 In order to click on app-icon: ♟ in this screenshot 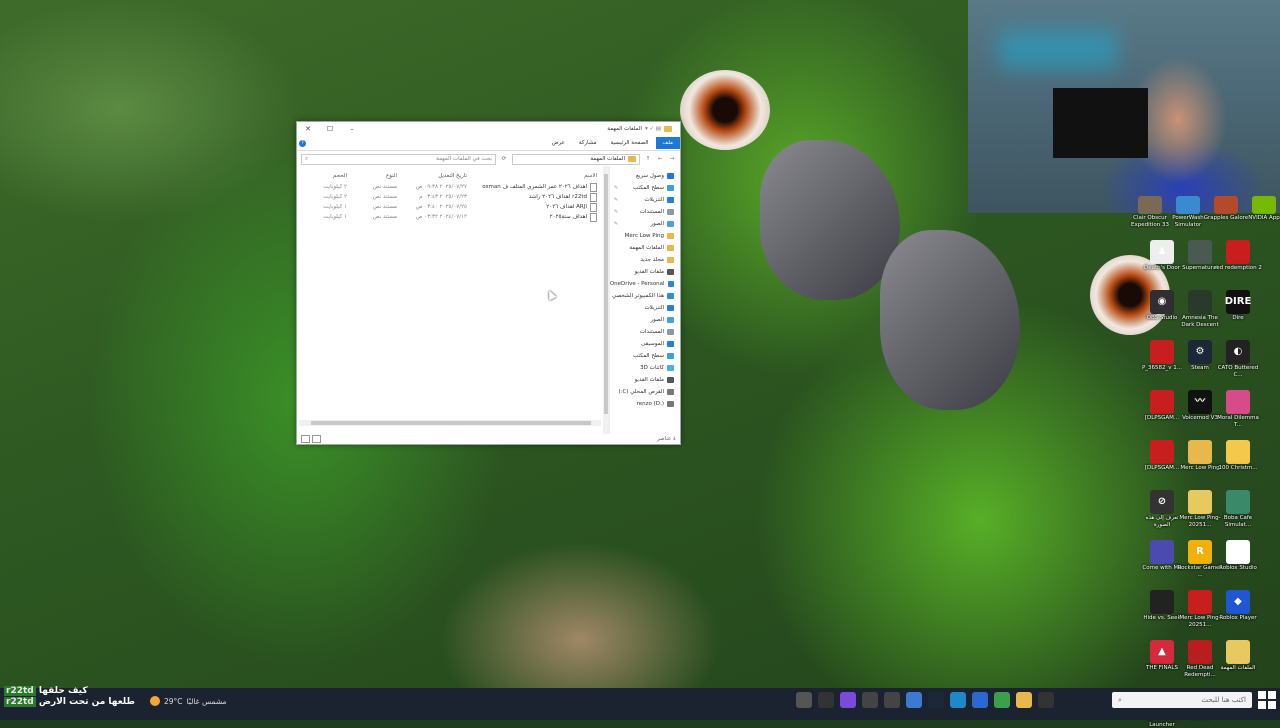, I will do `click(1162, 252)`.